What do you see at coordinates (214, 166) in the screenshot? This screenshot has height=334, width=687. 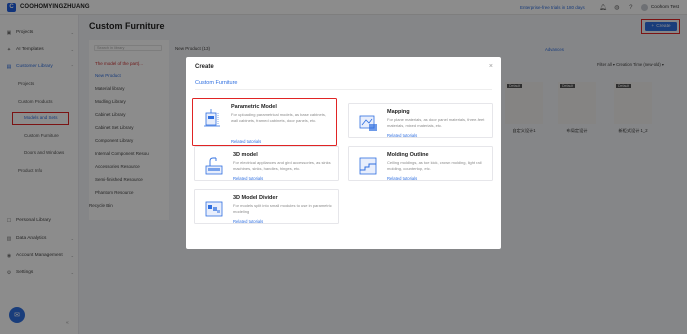 I see `3d-model-icon` at bounding box center [214, 166].